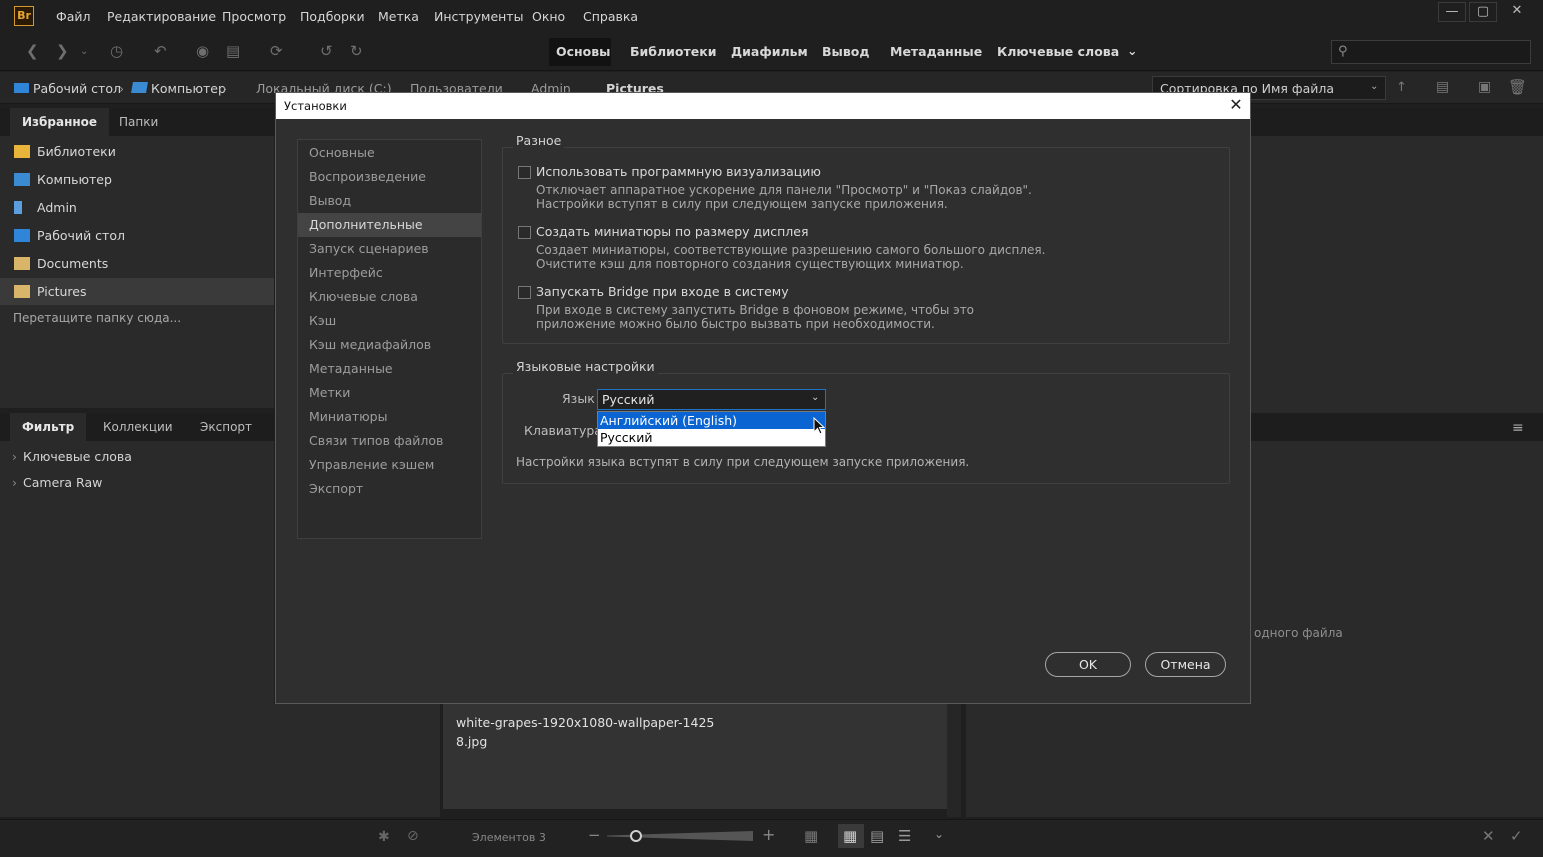 Image resolution: width=1543 pixels, height=857 pixels. I want to click on favorite-label: Компьютер, so click(74, 179).